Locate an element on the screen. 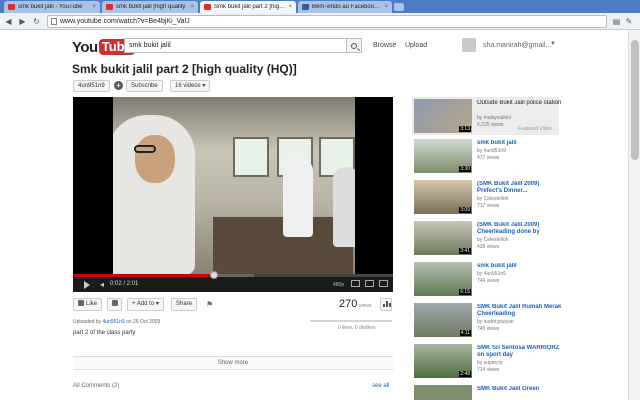  scrollbar-thumb is located at coordinates (635, 100).